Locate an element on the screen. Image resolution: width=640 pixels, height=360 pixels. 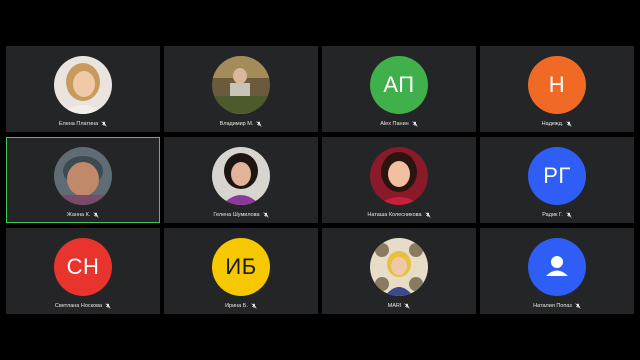
participant-tile: АП Alex Панин is located at coordinates (399, 89).